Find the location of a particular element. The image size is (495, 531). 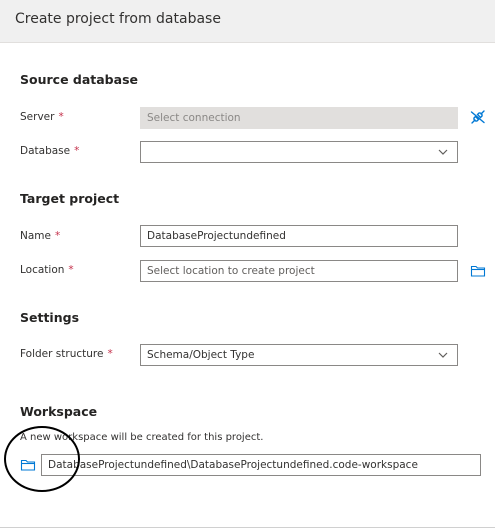

project-name-value: DatabaseProjectundefined is located at coordinates (216, 236).